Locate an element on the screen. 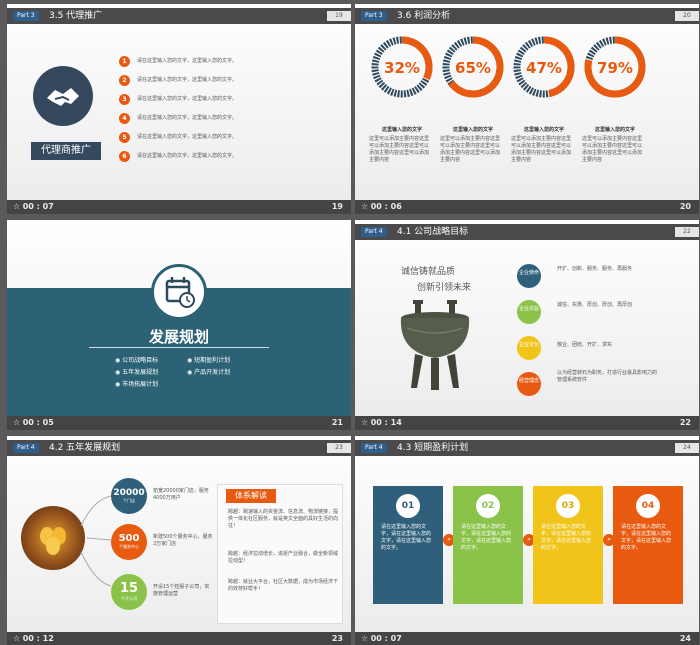 This screenshot has height=645, width=700. strategy-row: 企业宗旨 诚信、实惠、厚创、厚创、再厚创 is located at coordinates (607, 315).